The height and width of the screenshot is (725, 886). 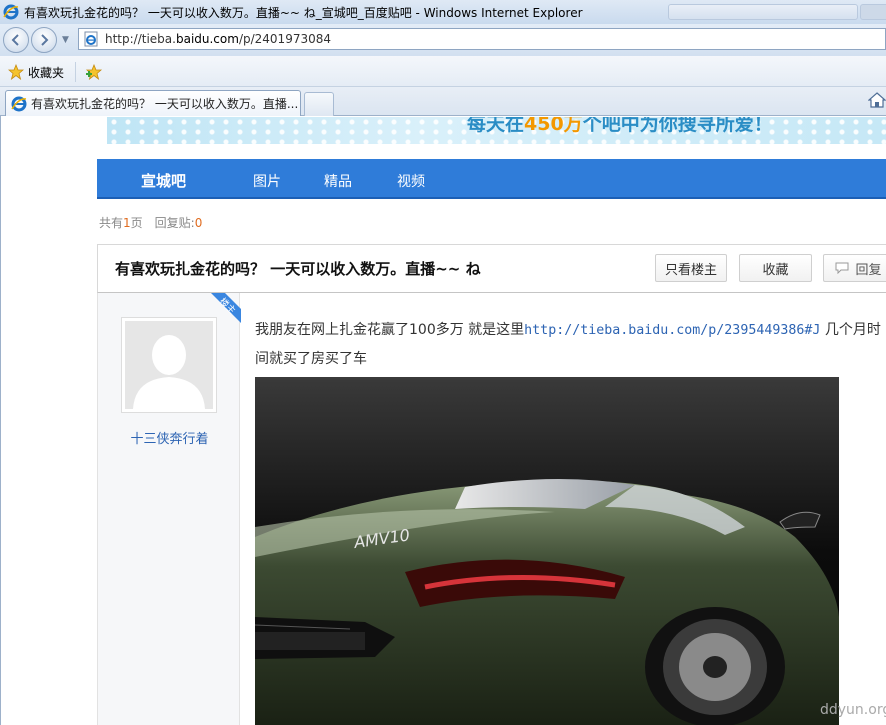 I want to click on post-author-panel: 楼主 十三侠奔行着, so click(x=169, y=509).